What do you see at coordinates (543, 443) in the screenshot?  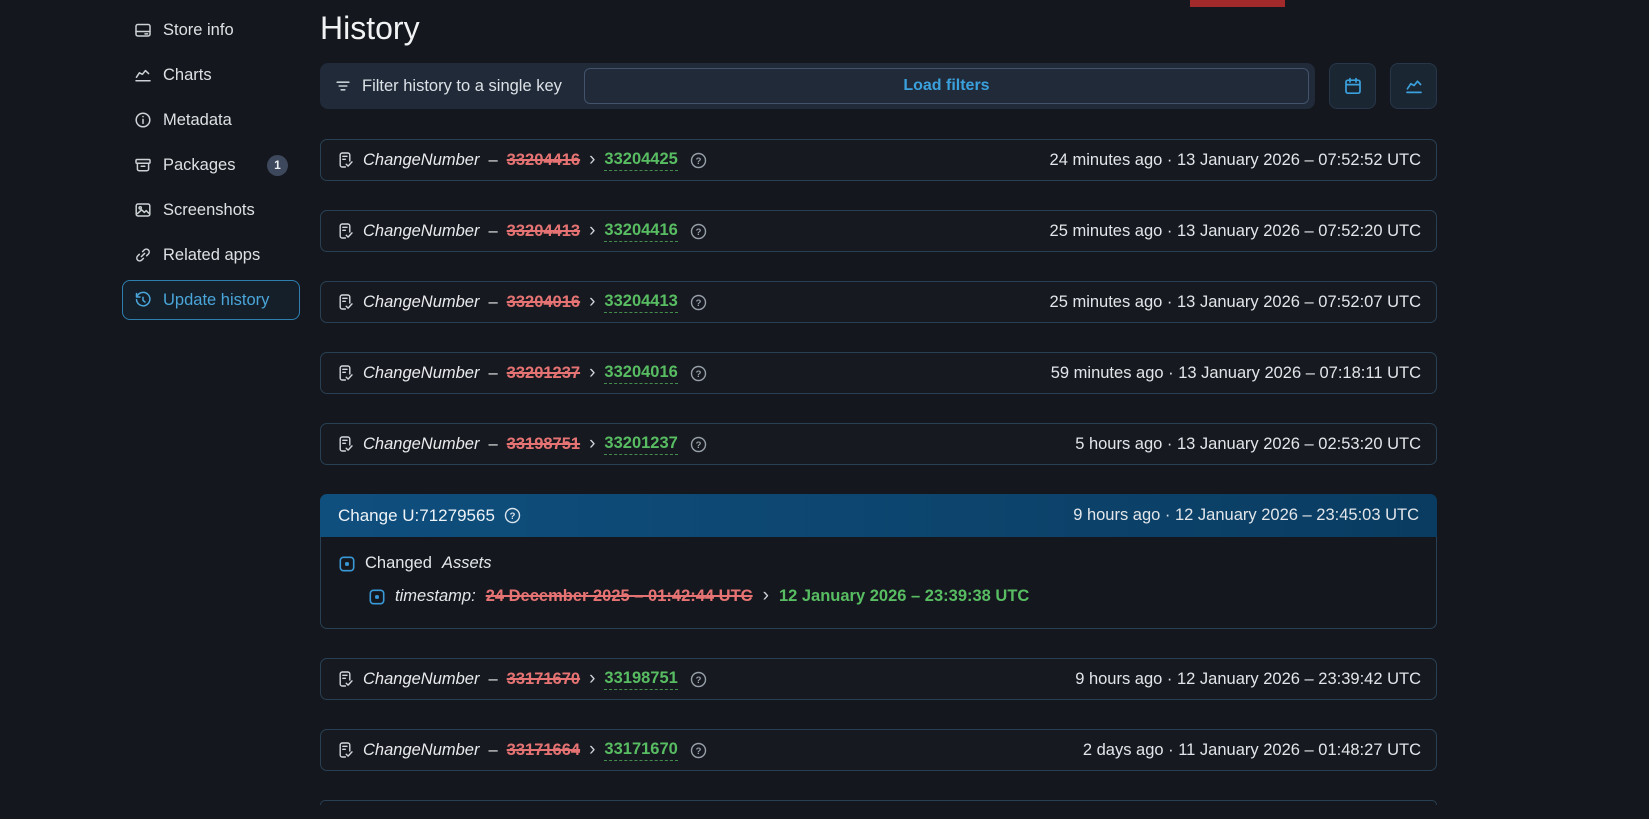 I see `old-value: 33198751` at bounding box center [543, 443].